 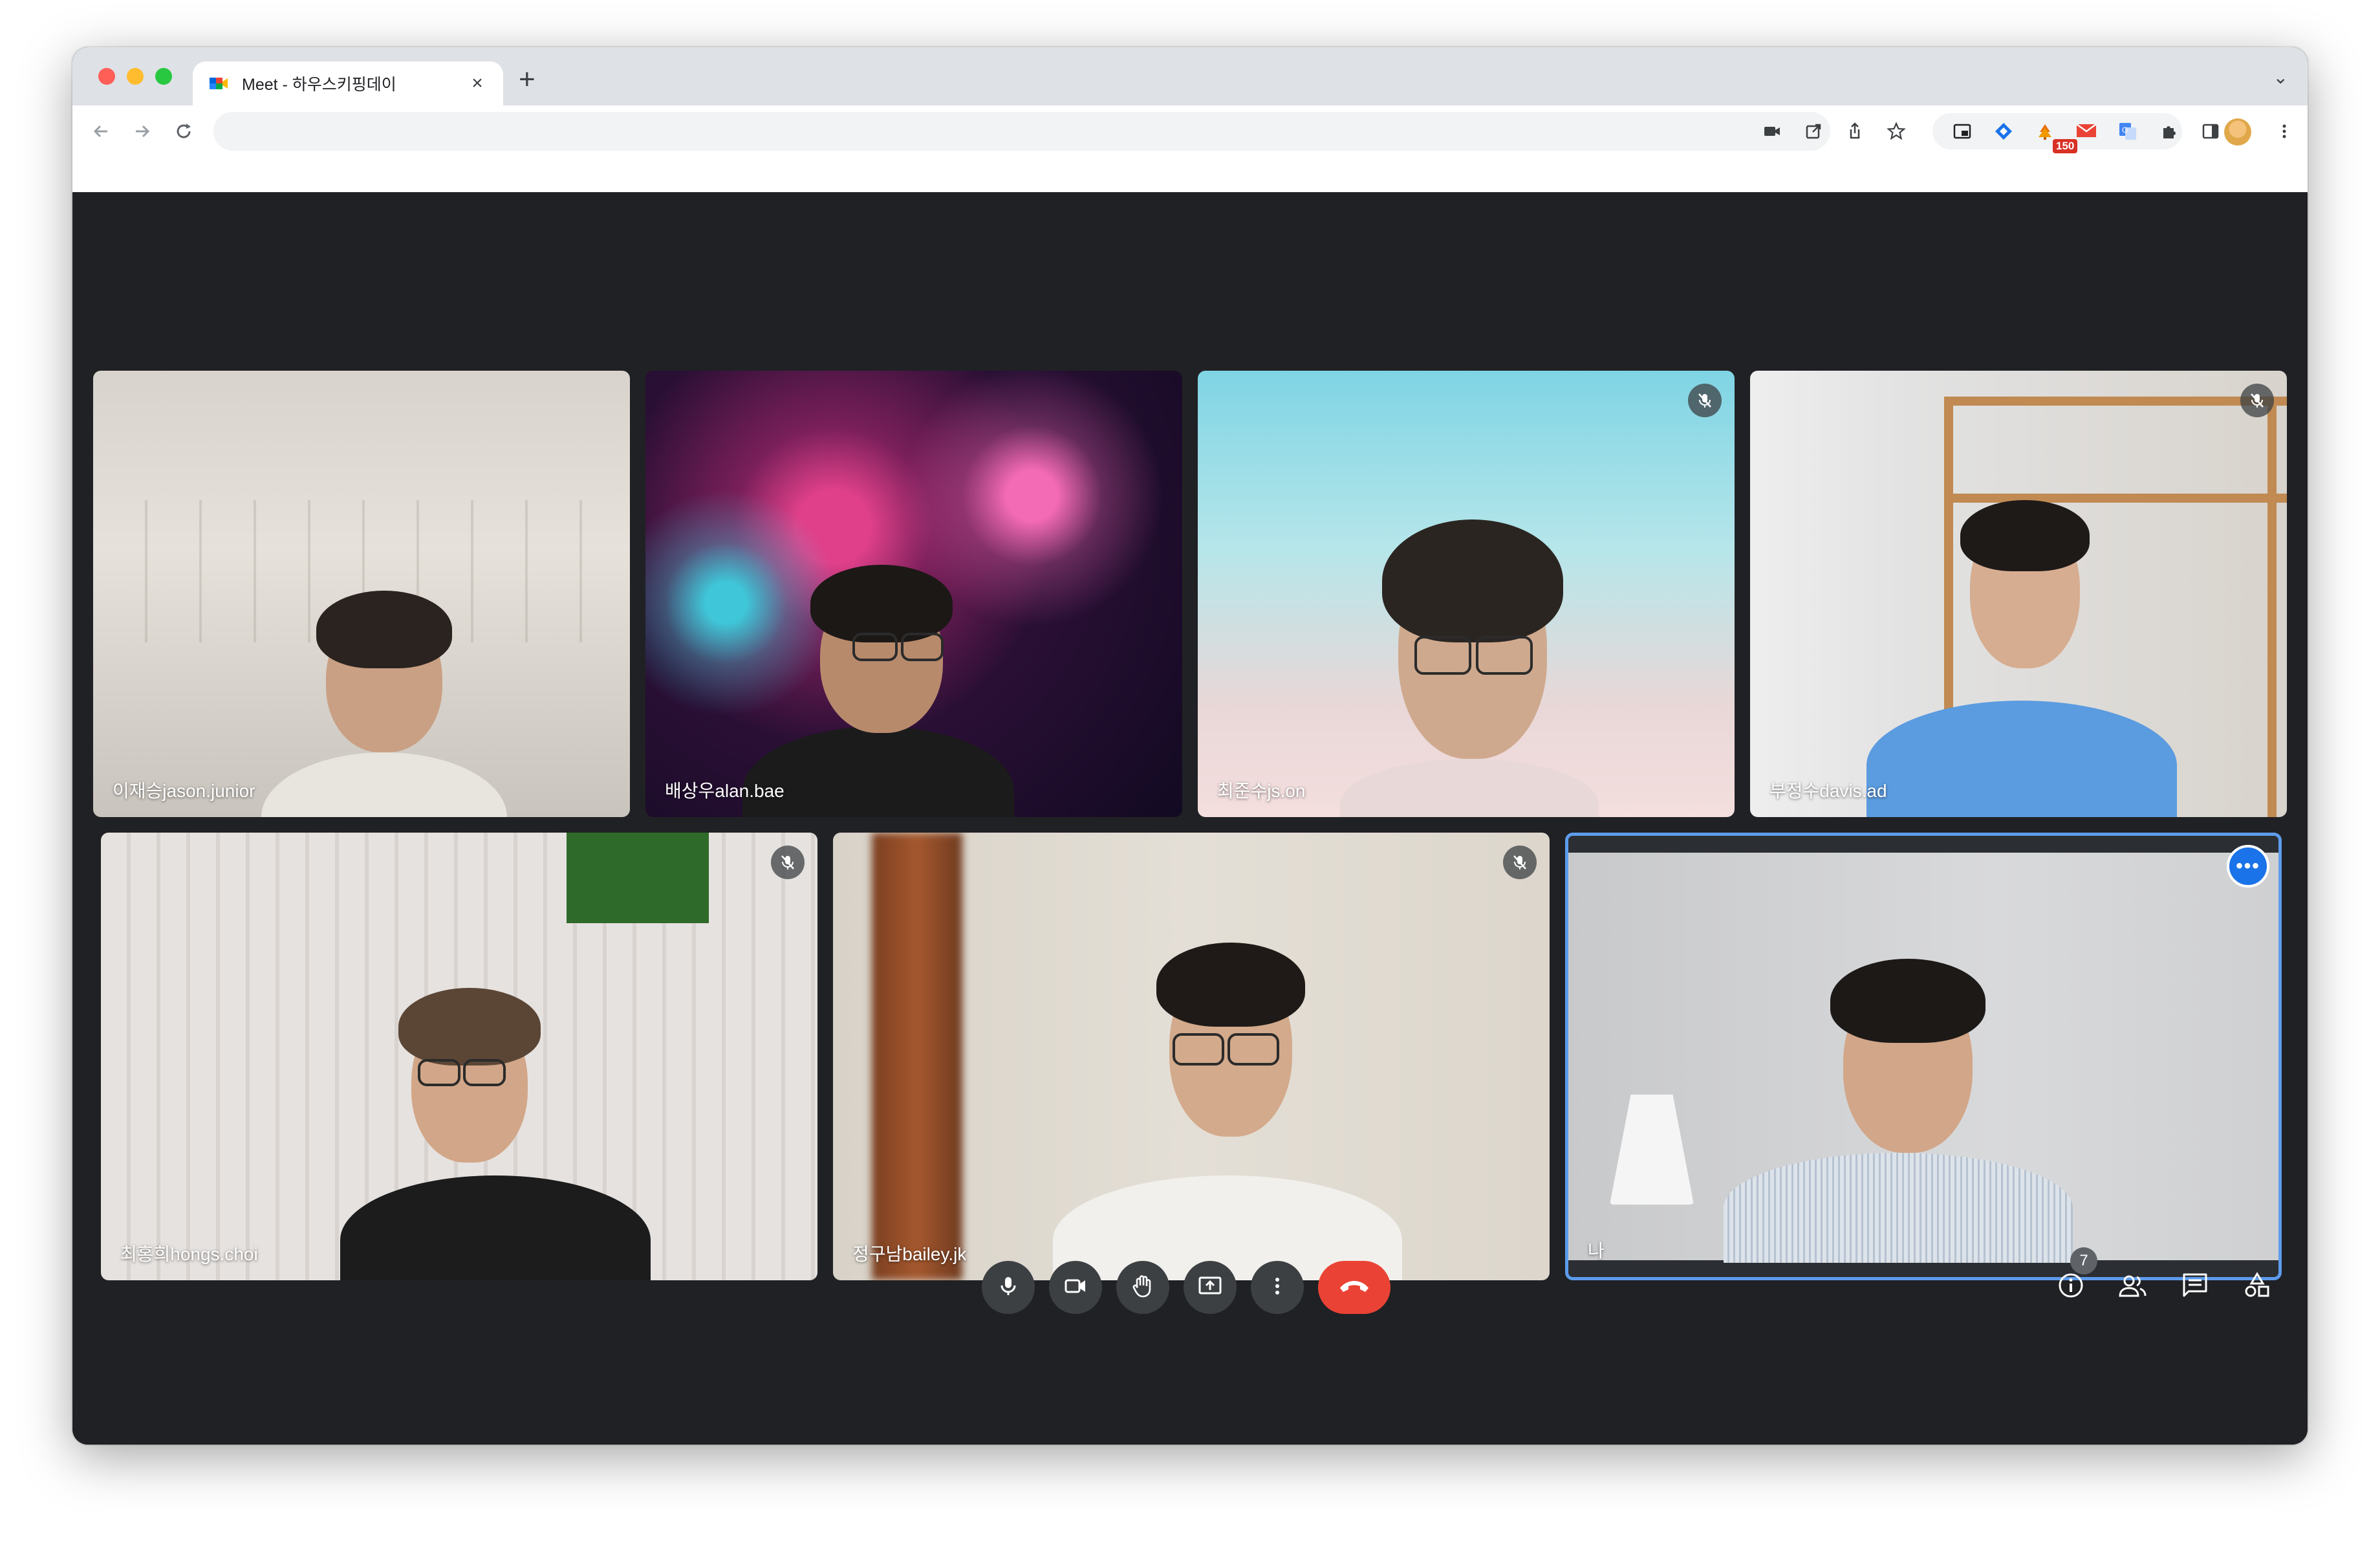 I want to click on forward-icon, so click(x=142, y=131).